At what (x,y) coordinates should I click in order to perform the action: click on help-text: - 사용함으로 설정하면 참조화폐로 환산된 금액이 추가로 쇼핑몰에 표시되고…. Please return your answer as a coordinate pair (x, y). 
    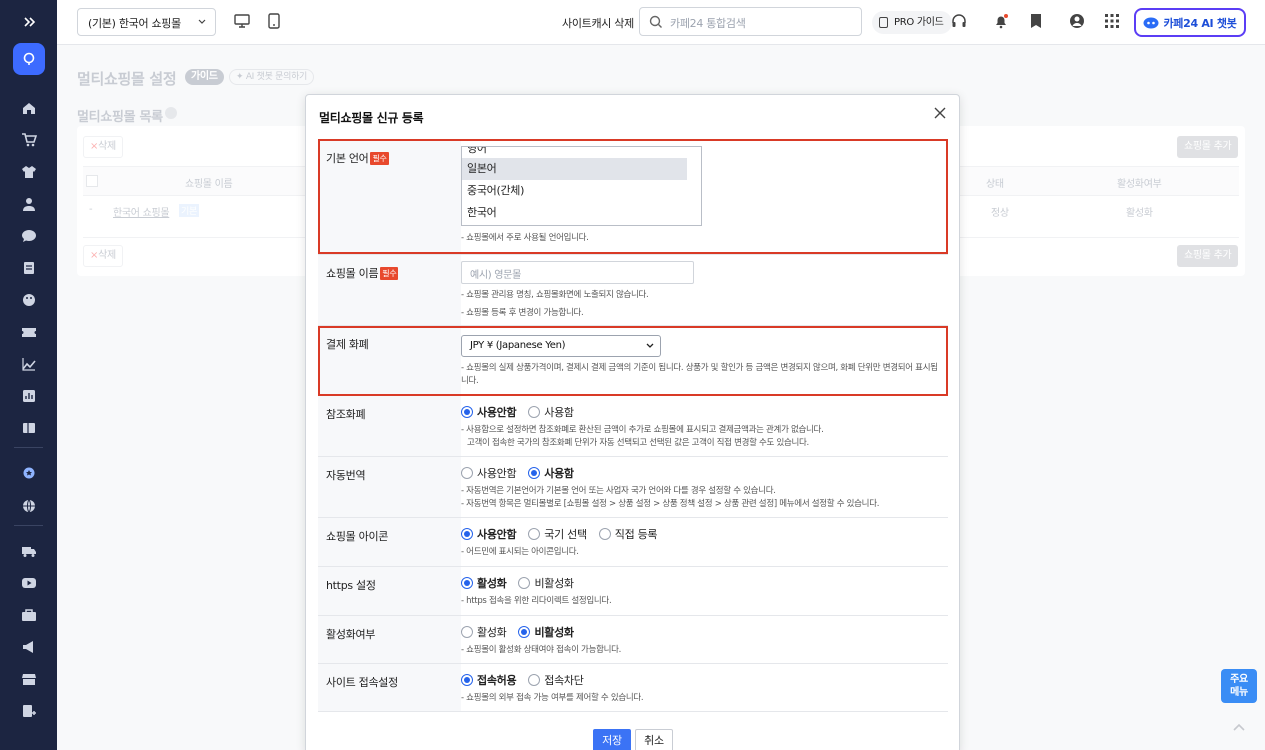
    Looking at the image, I should click on (642, 430).